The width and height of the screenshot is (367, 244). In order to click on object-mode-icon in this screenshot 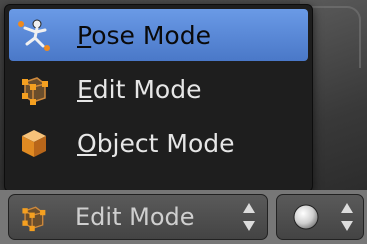, I will do `click(34, 143)`.